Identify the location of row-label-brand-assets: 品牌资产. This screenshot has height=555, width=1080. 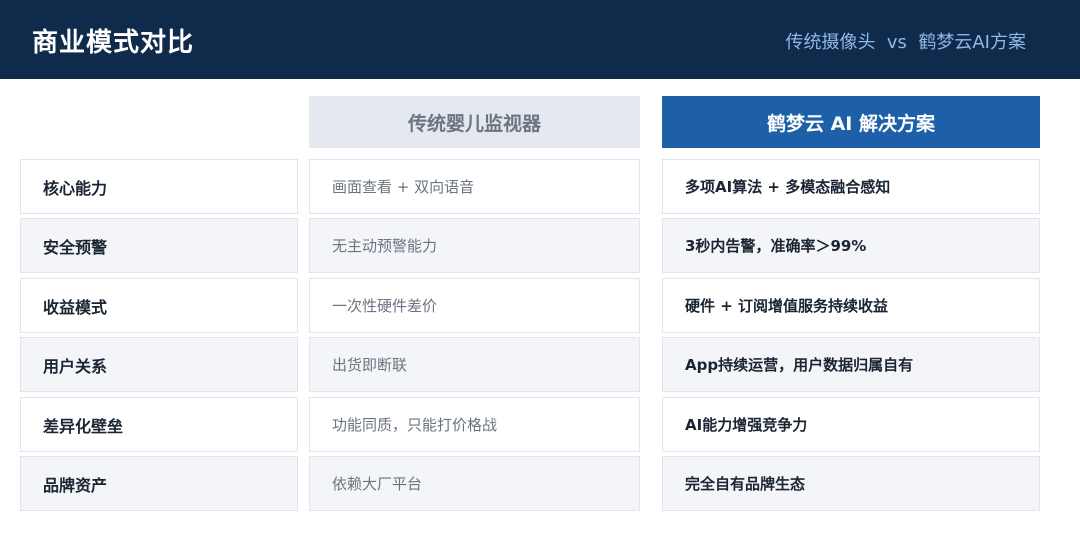
(159, 483).